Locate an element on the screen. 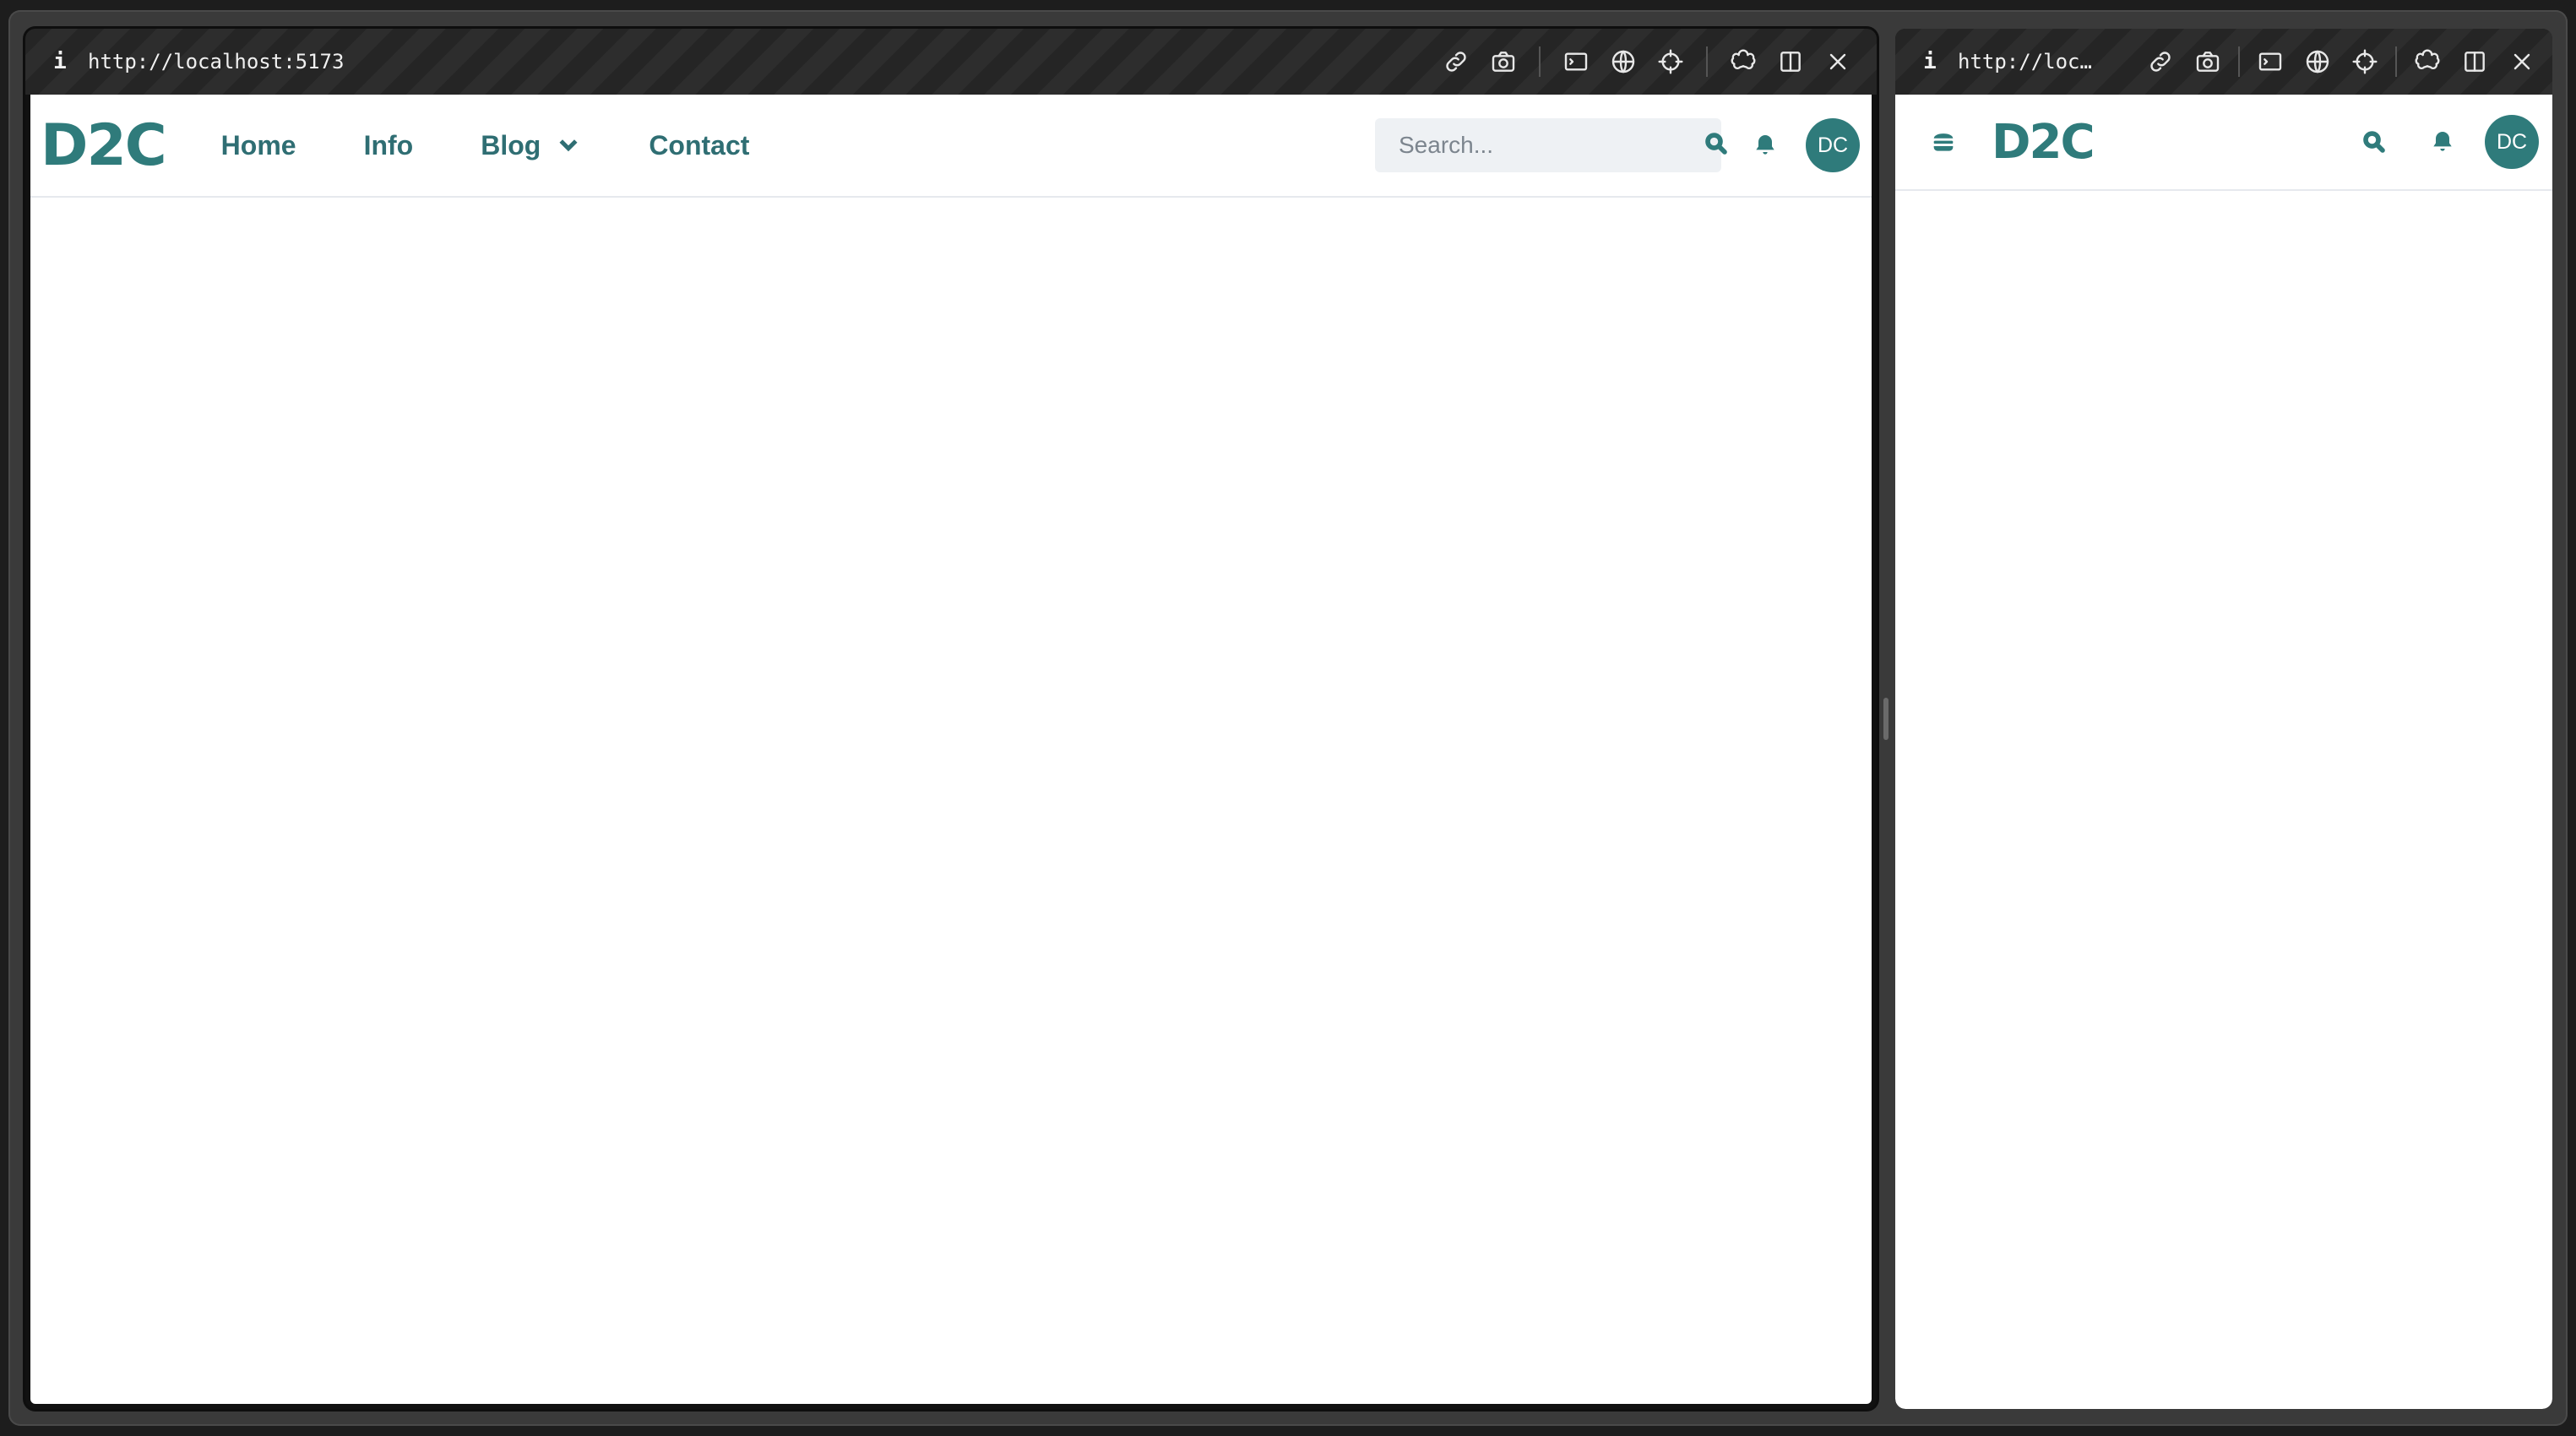 This screenshot has width=2576, height=1436. site-header: D2C DC is located at coordinates (2223, 143).